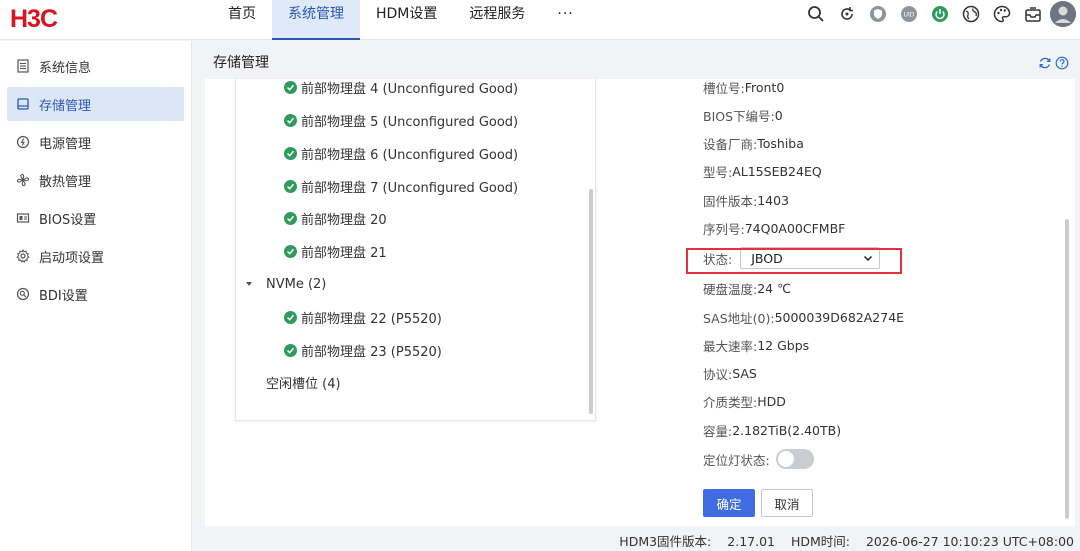 The height and width of the screenshot is (551, 1080). I want to click on highlight-annotation, so click(794, 261).